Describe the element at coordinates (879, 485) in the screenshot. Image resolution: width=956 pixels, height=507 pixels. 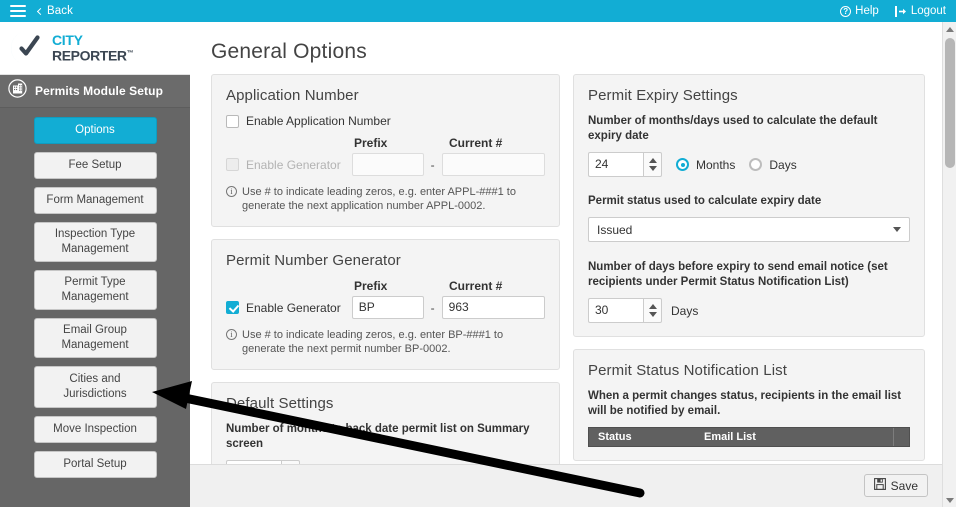
I see `floppy-disk-icon` at that location.